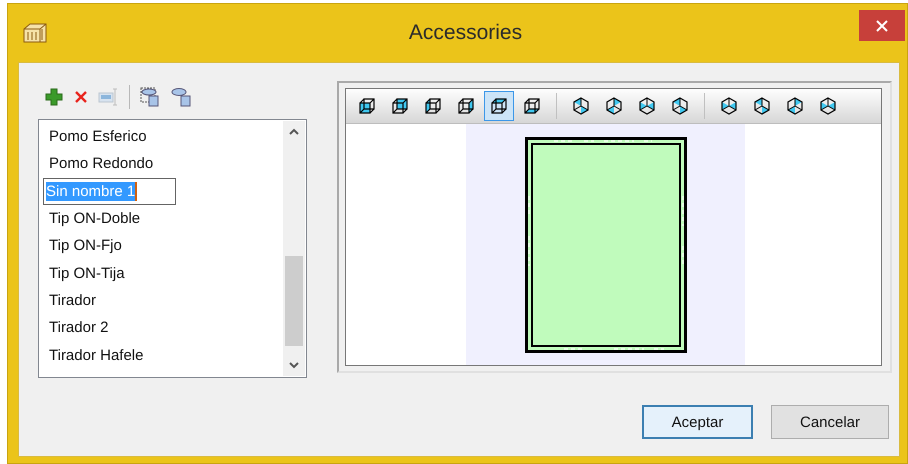 The width and height of the screenshot is (908, 464). What do you see at coordinates (81, 96) in the screenshot?
I see `delete-icon` at bounding box center [81, 96].